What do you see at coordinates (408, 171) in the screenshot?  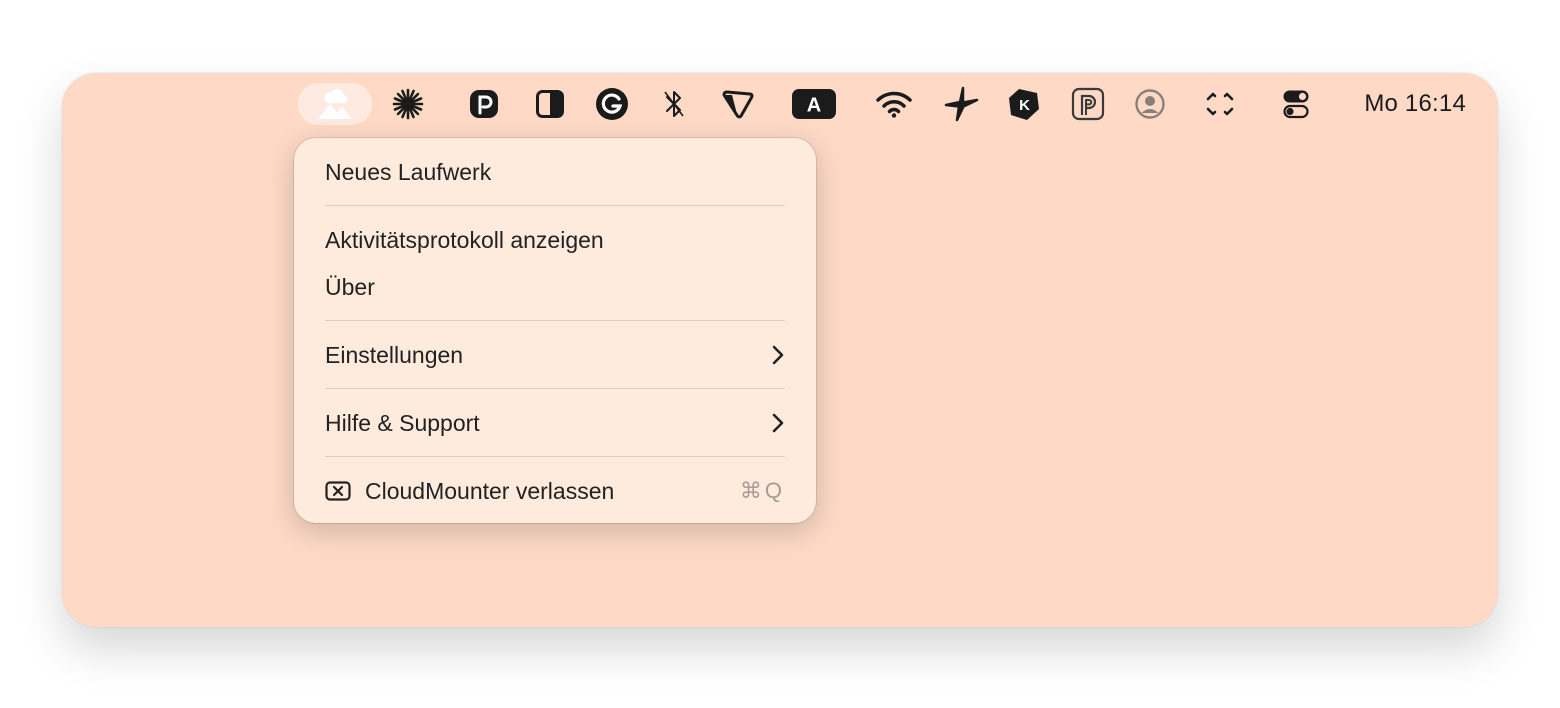 I see `menu-item-label: Neues Laufwerk` at bounding box center [408, 171].